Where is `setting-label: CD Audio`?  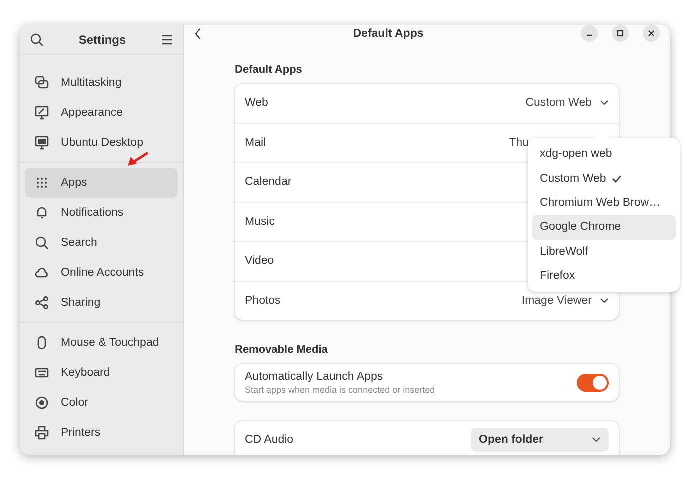 setting-label: CD Audio is located at coordinates (269, 440).